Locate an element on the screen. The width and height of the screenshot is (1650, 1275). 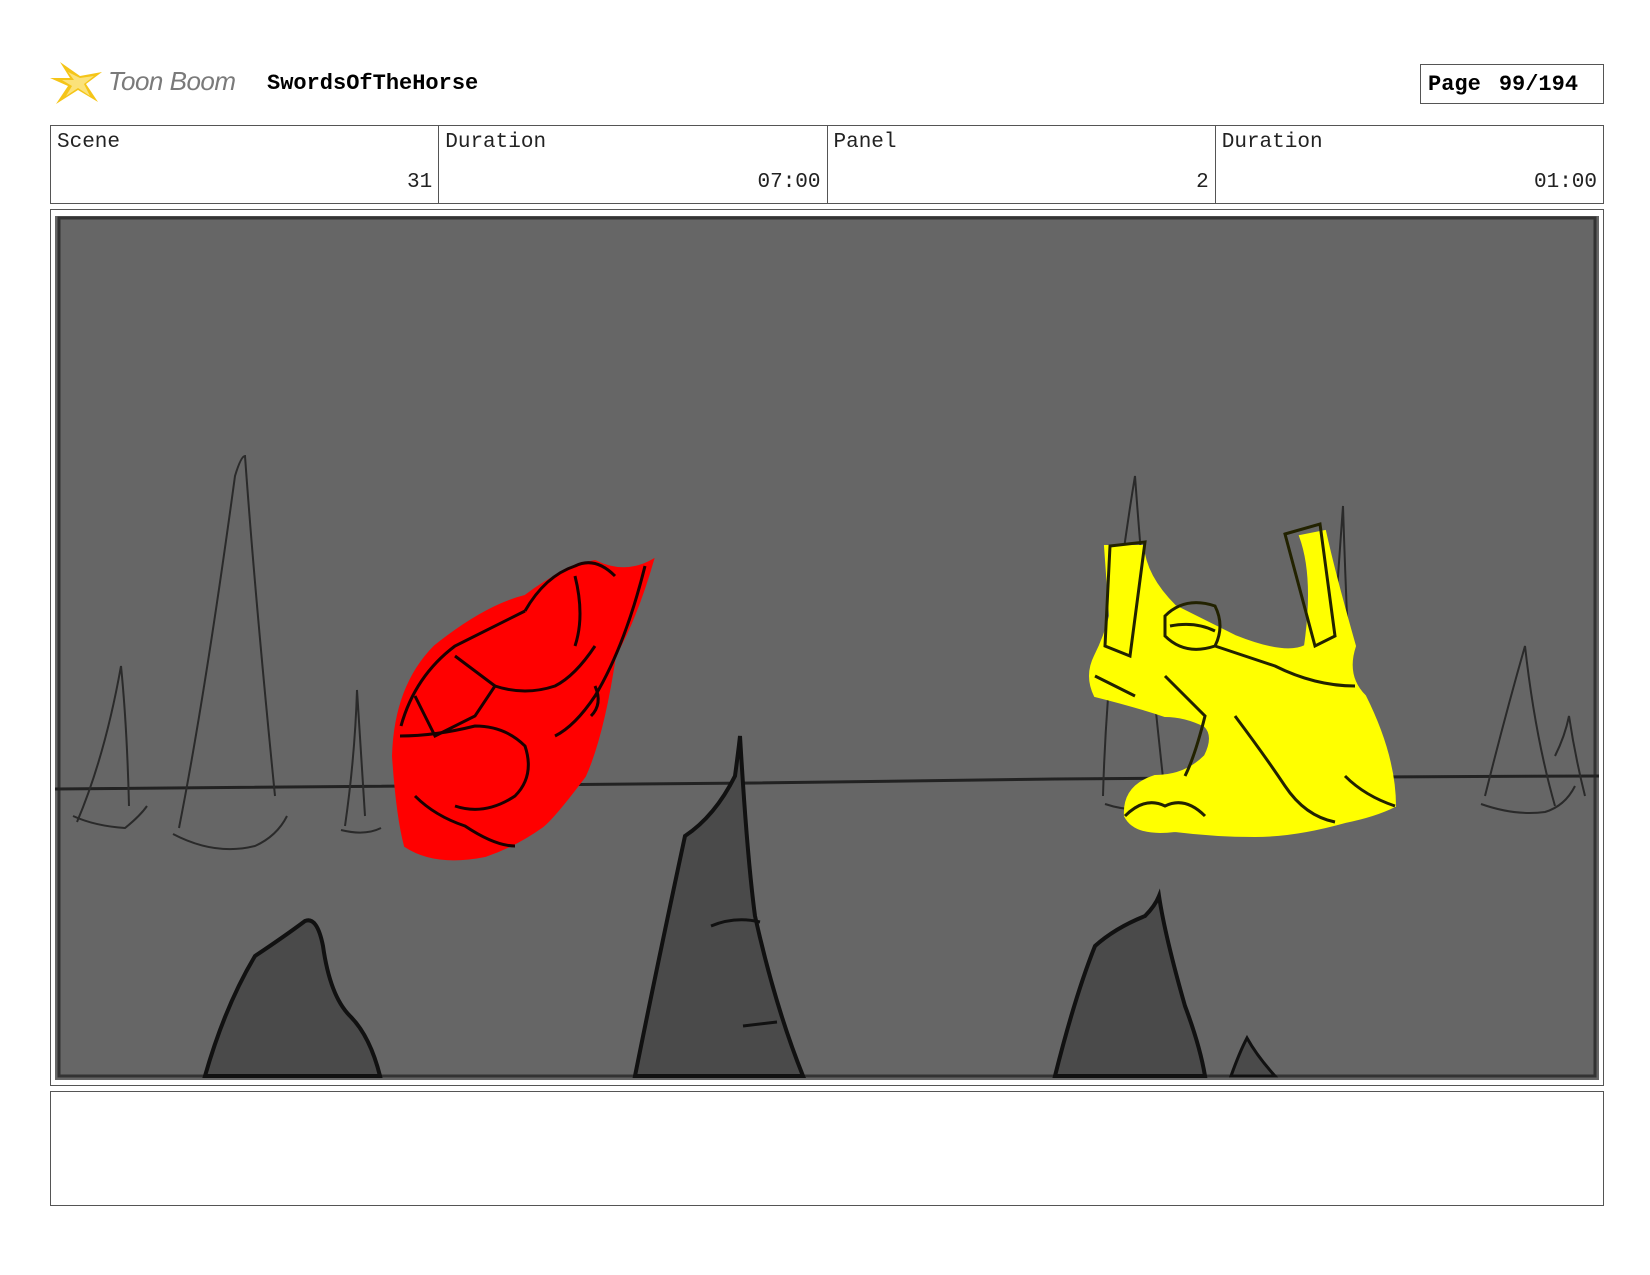
background-spires-left is located at coordinates (227, 652).